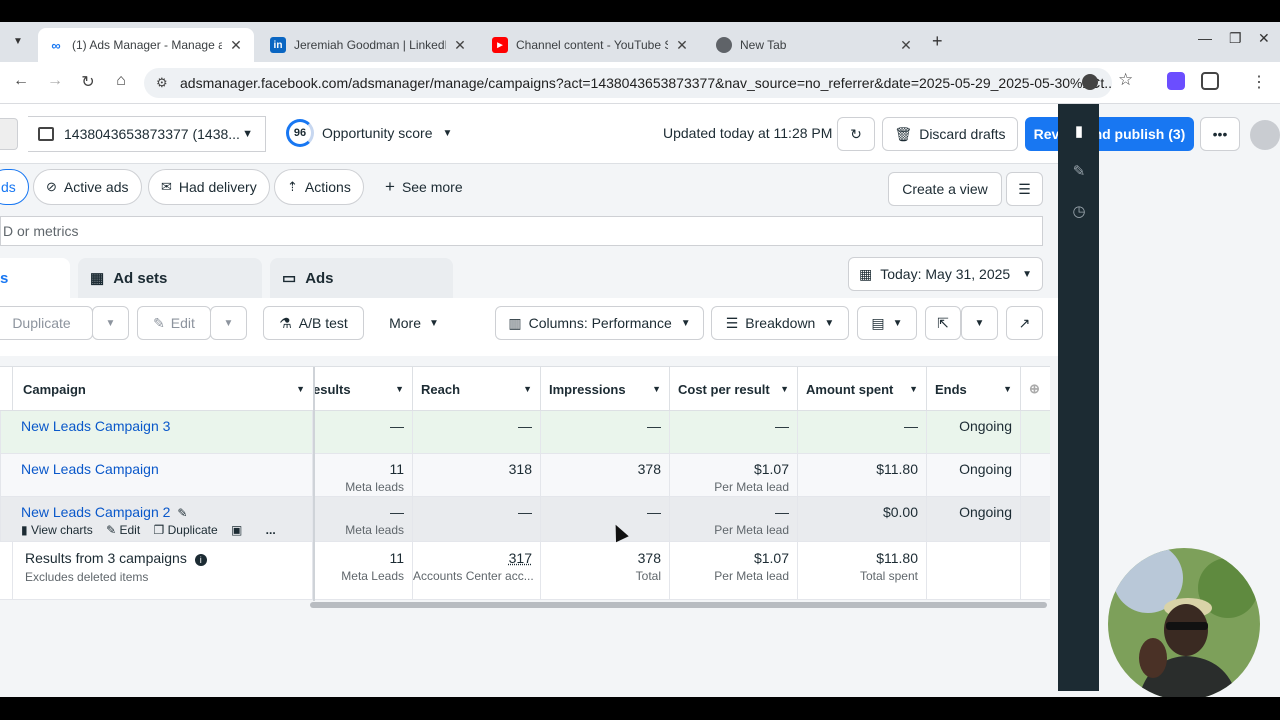 This screenshot has height=720, width=1280. I want to click on column-header-amount-spent: Amount spent ▼, so click(862, 389).